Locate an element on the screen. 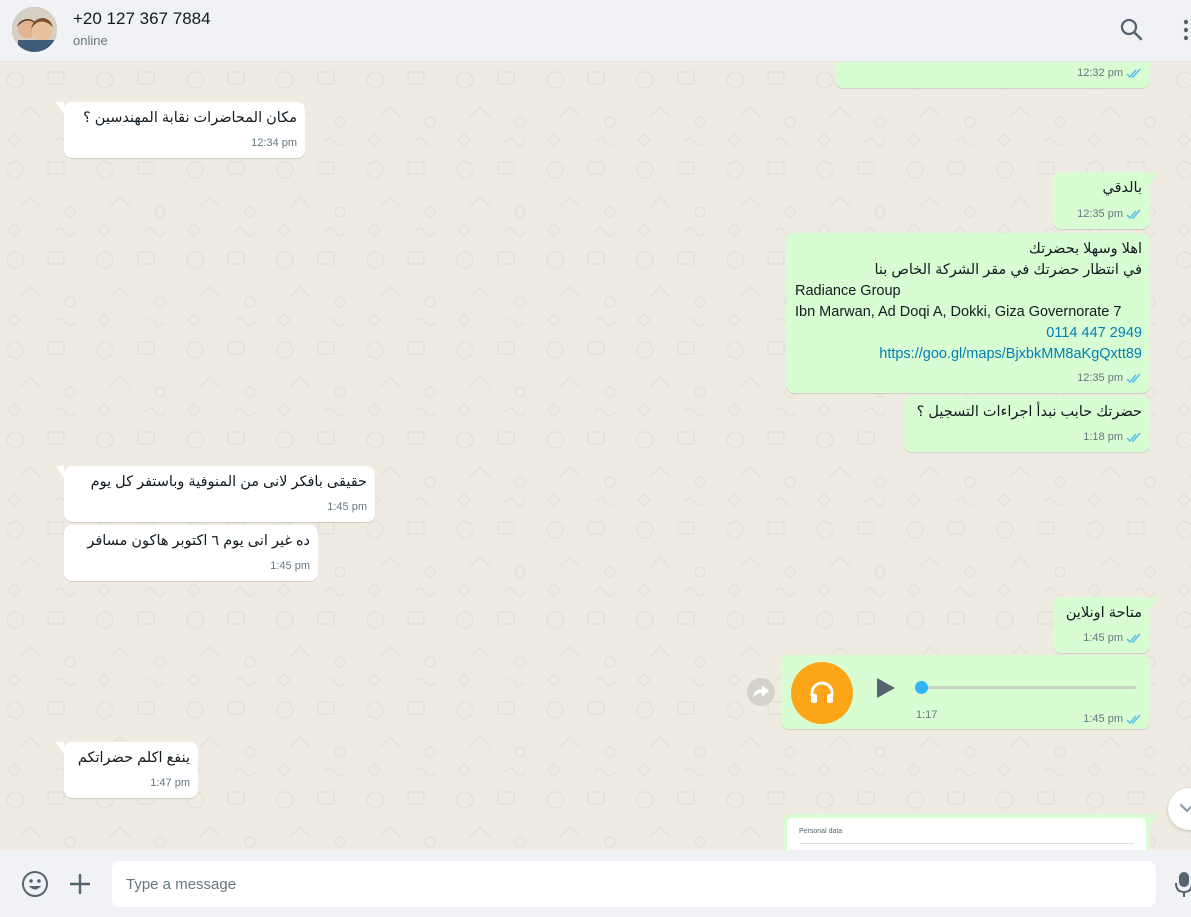 The width and height of the screenshot is (1191, 917). voice-progress-track is located at coordinates (1028, 687).